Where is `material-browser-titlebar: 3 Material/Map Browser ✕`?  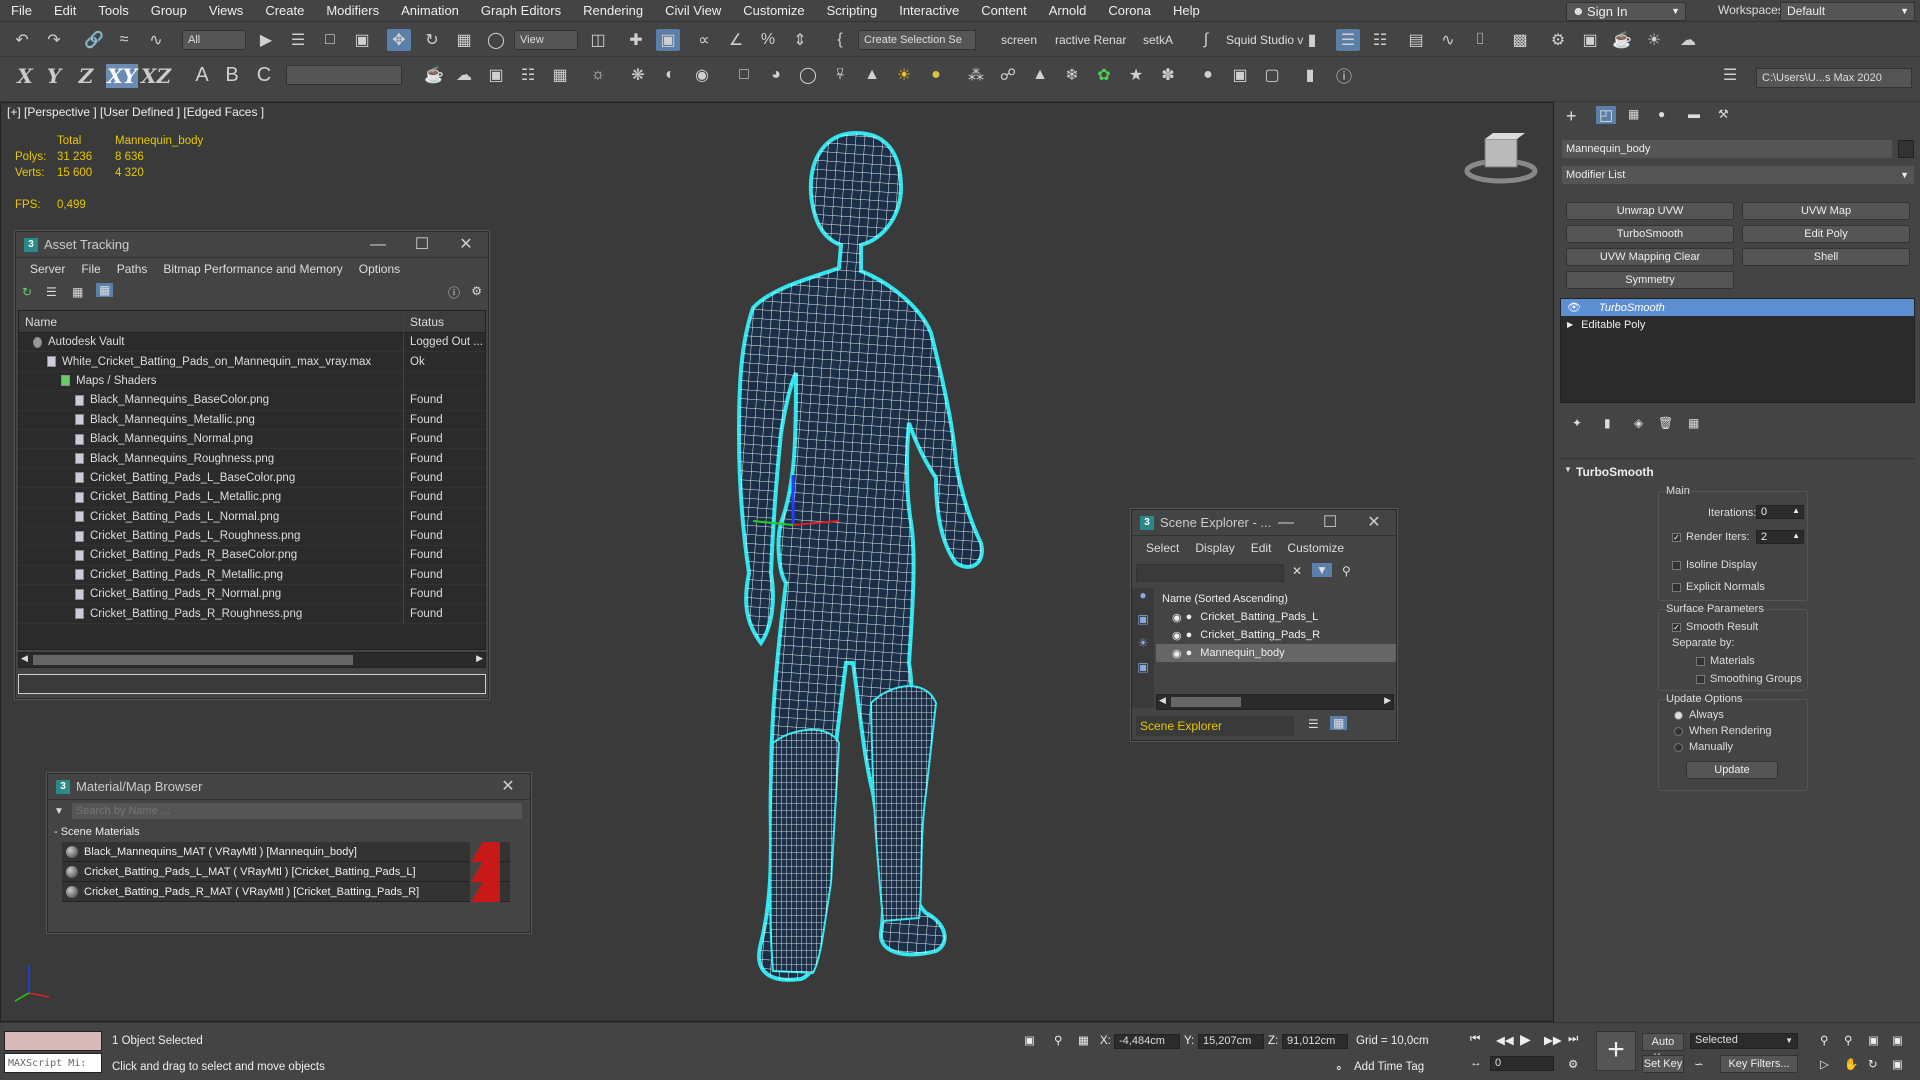 material-browser-titlebar: 3 Material/Map Browser ✕ is located at coordinates (289, 787).